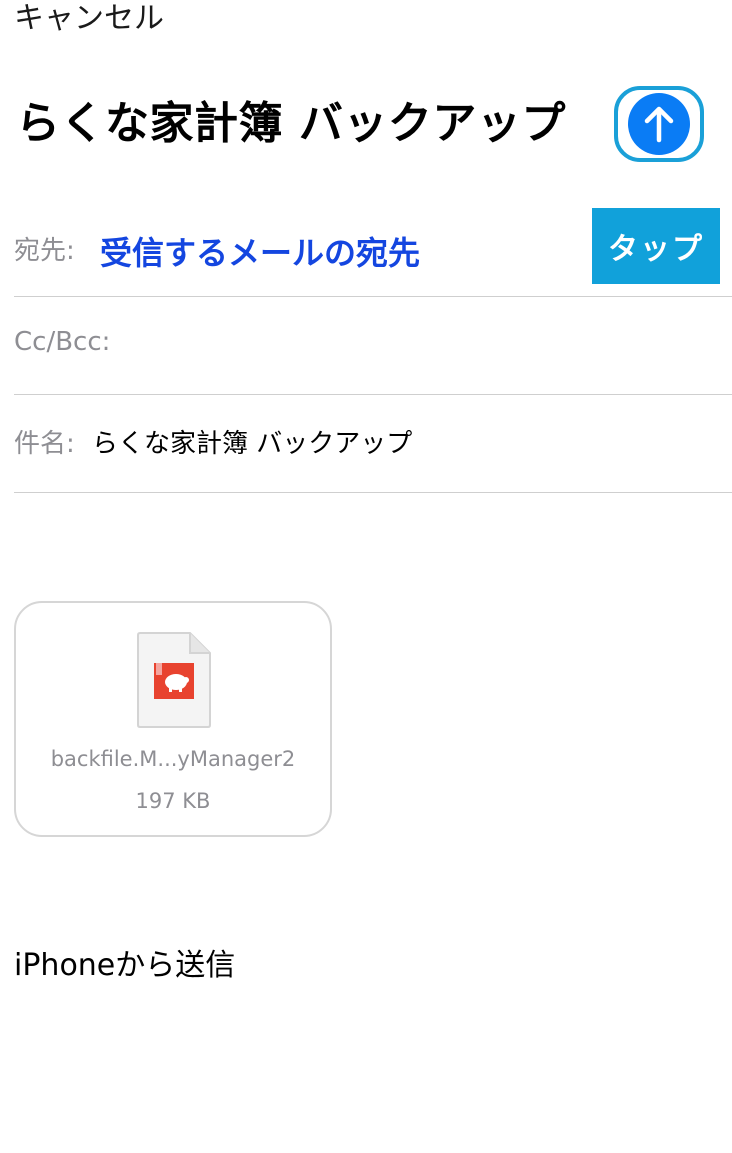 The width and height of the screenshot is (732, 1153). What do you see at coordinates (174, 680) in the screenshot?
I see `document-icon` at bounding box center [174, 680].